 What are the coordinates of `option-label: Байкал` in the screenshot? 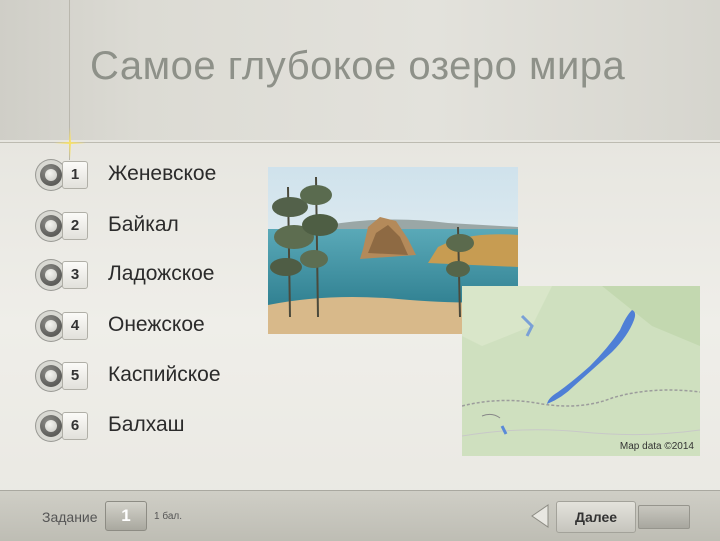 It's located at (143, 225).